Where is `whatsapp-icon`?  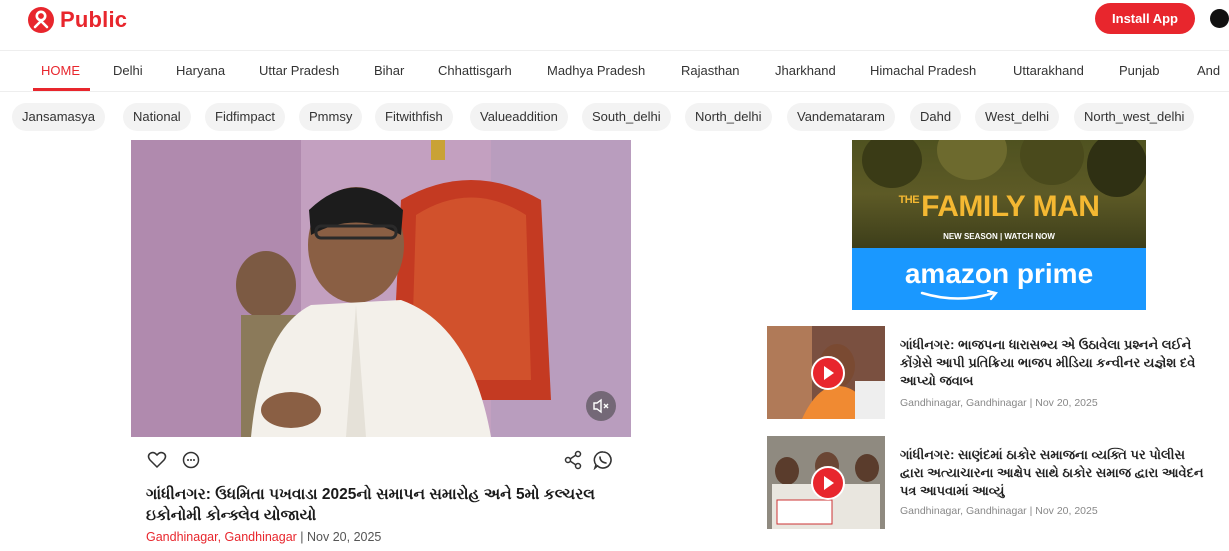
whatsapp-icon is located at coordinates (603, 460).